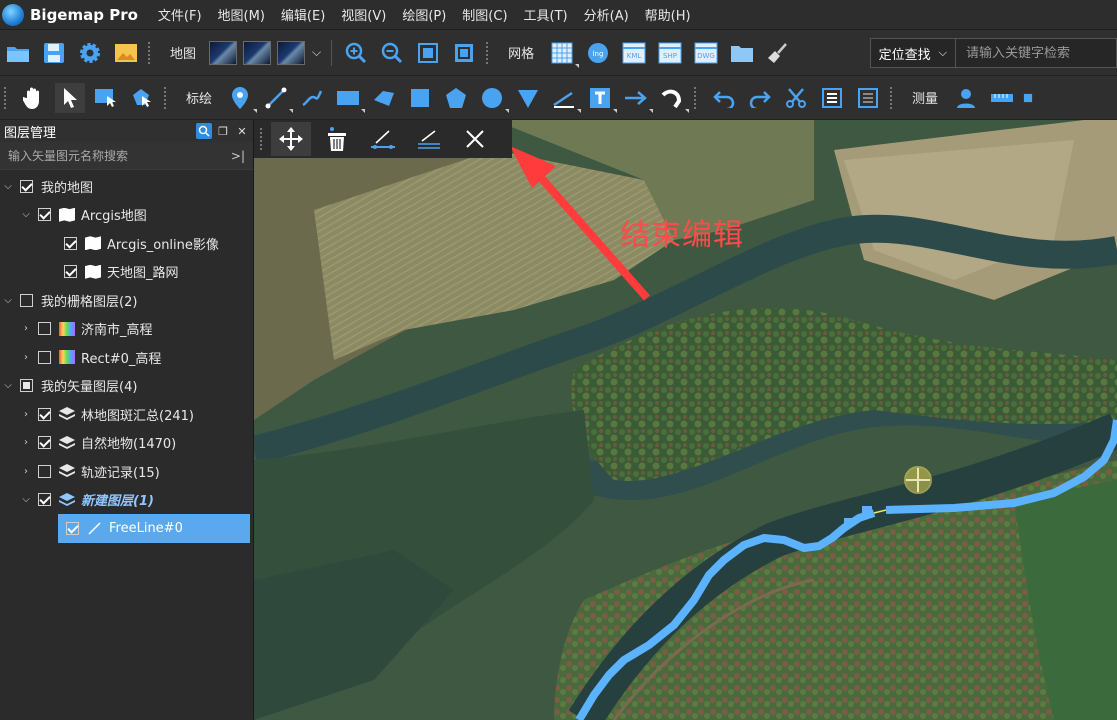 This screenshot has height=720, width=1117. I want to click on tree-row-freeline: FreeLine#0, so click(154, 528).